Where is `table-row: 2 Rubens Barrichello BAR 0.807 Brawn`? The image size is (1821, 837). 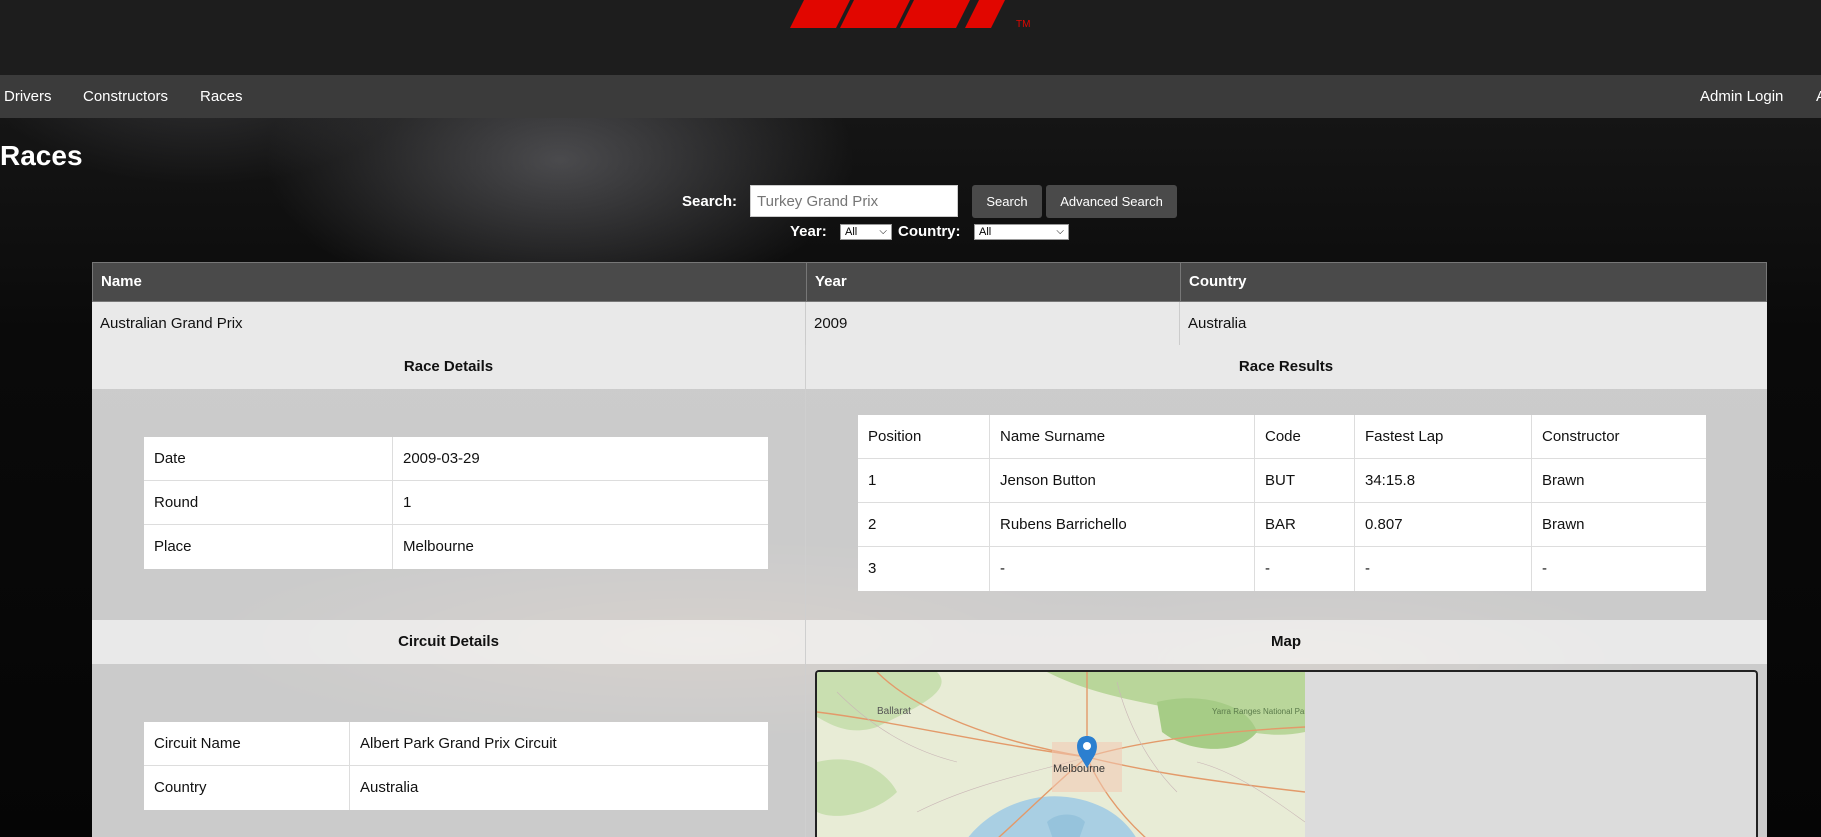
table-row: 2 Rubens Barrichello BAR 0.807 Brawn is located at coordinates (1282, 525).